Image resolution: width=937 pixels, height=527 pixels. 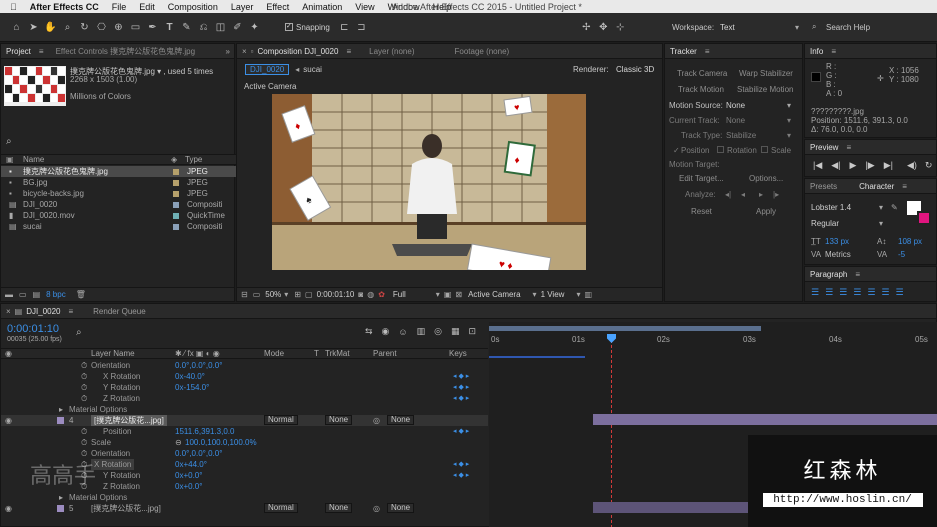 I want to click on eraser-tool-icon: ◫, so click(x=220, y=27).